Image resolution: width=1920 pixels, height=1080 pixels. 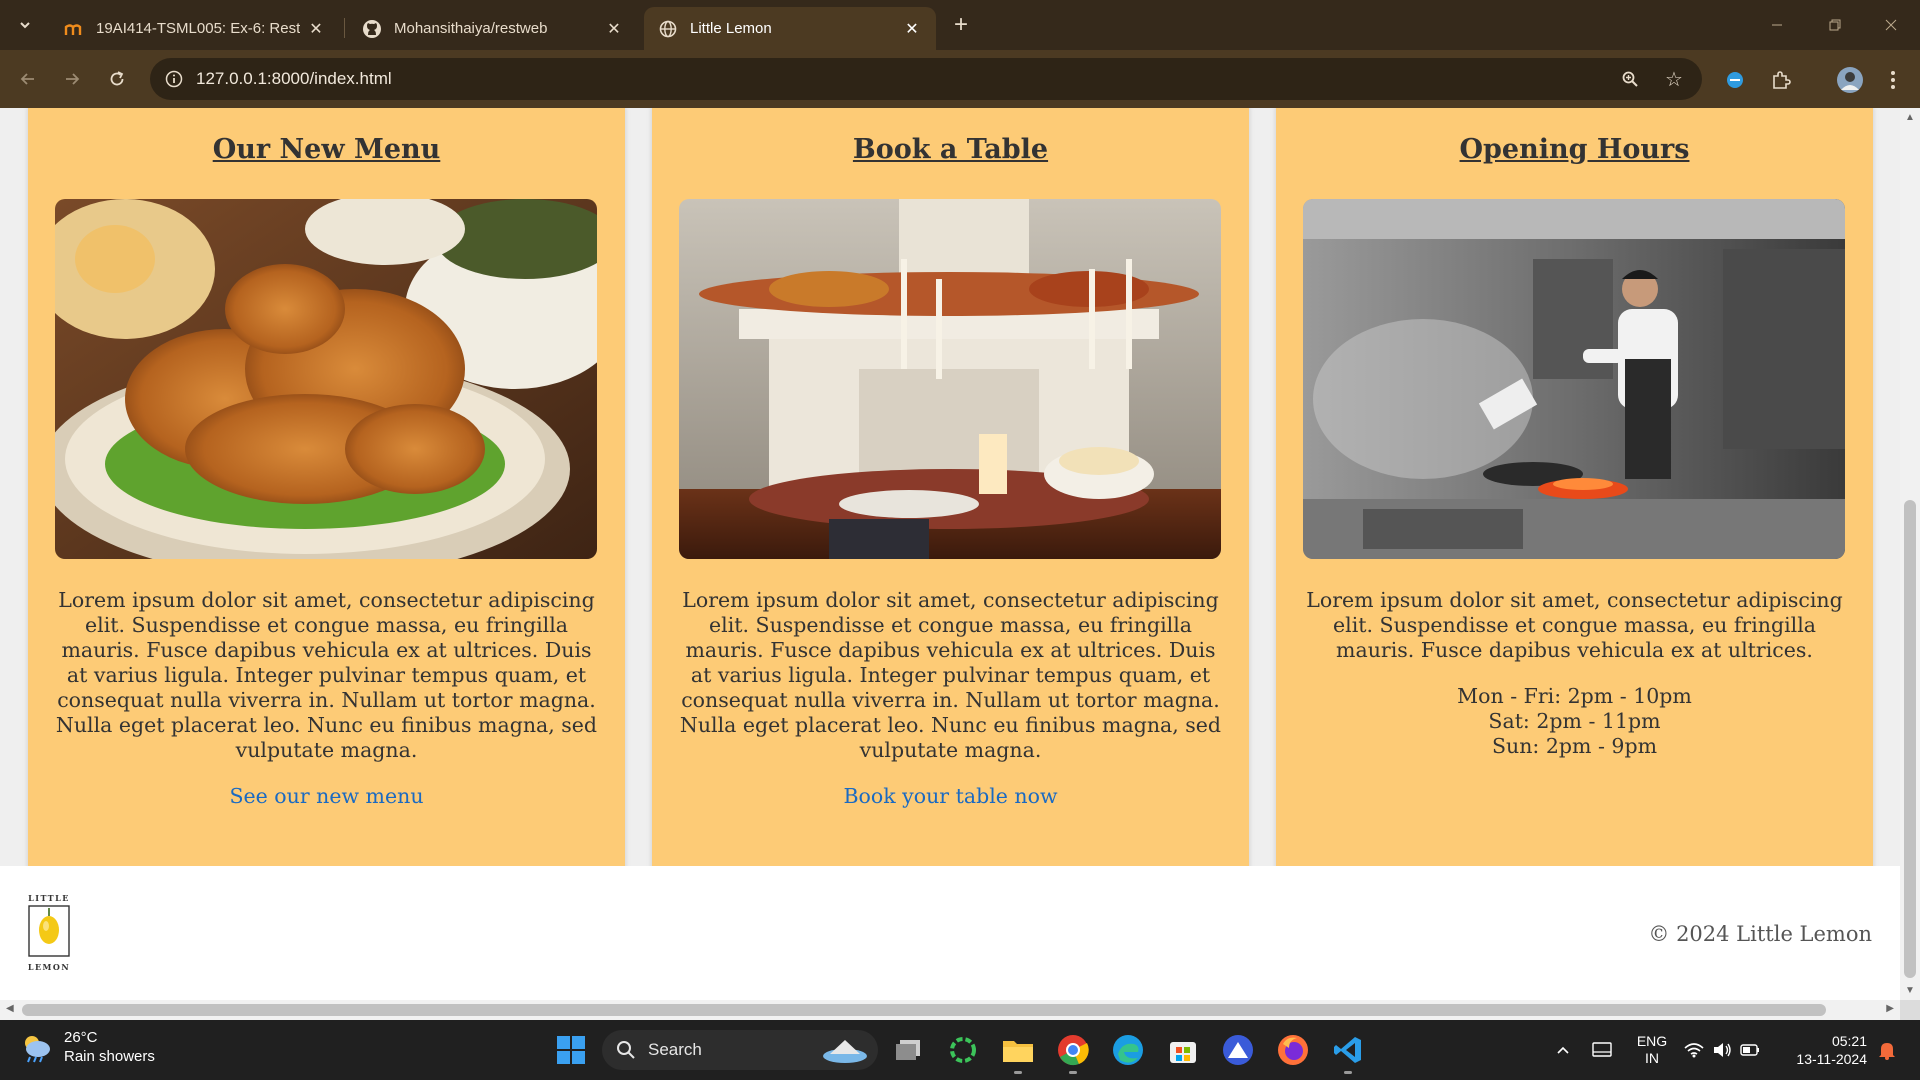 What do you see at coordinates (1831, 1059) in the screenshot?
I see `clock-date: 13-11-2024` at bounding box center [1831, 1059].